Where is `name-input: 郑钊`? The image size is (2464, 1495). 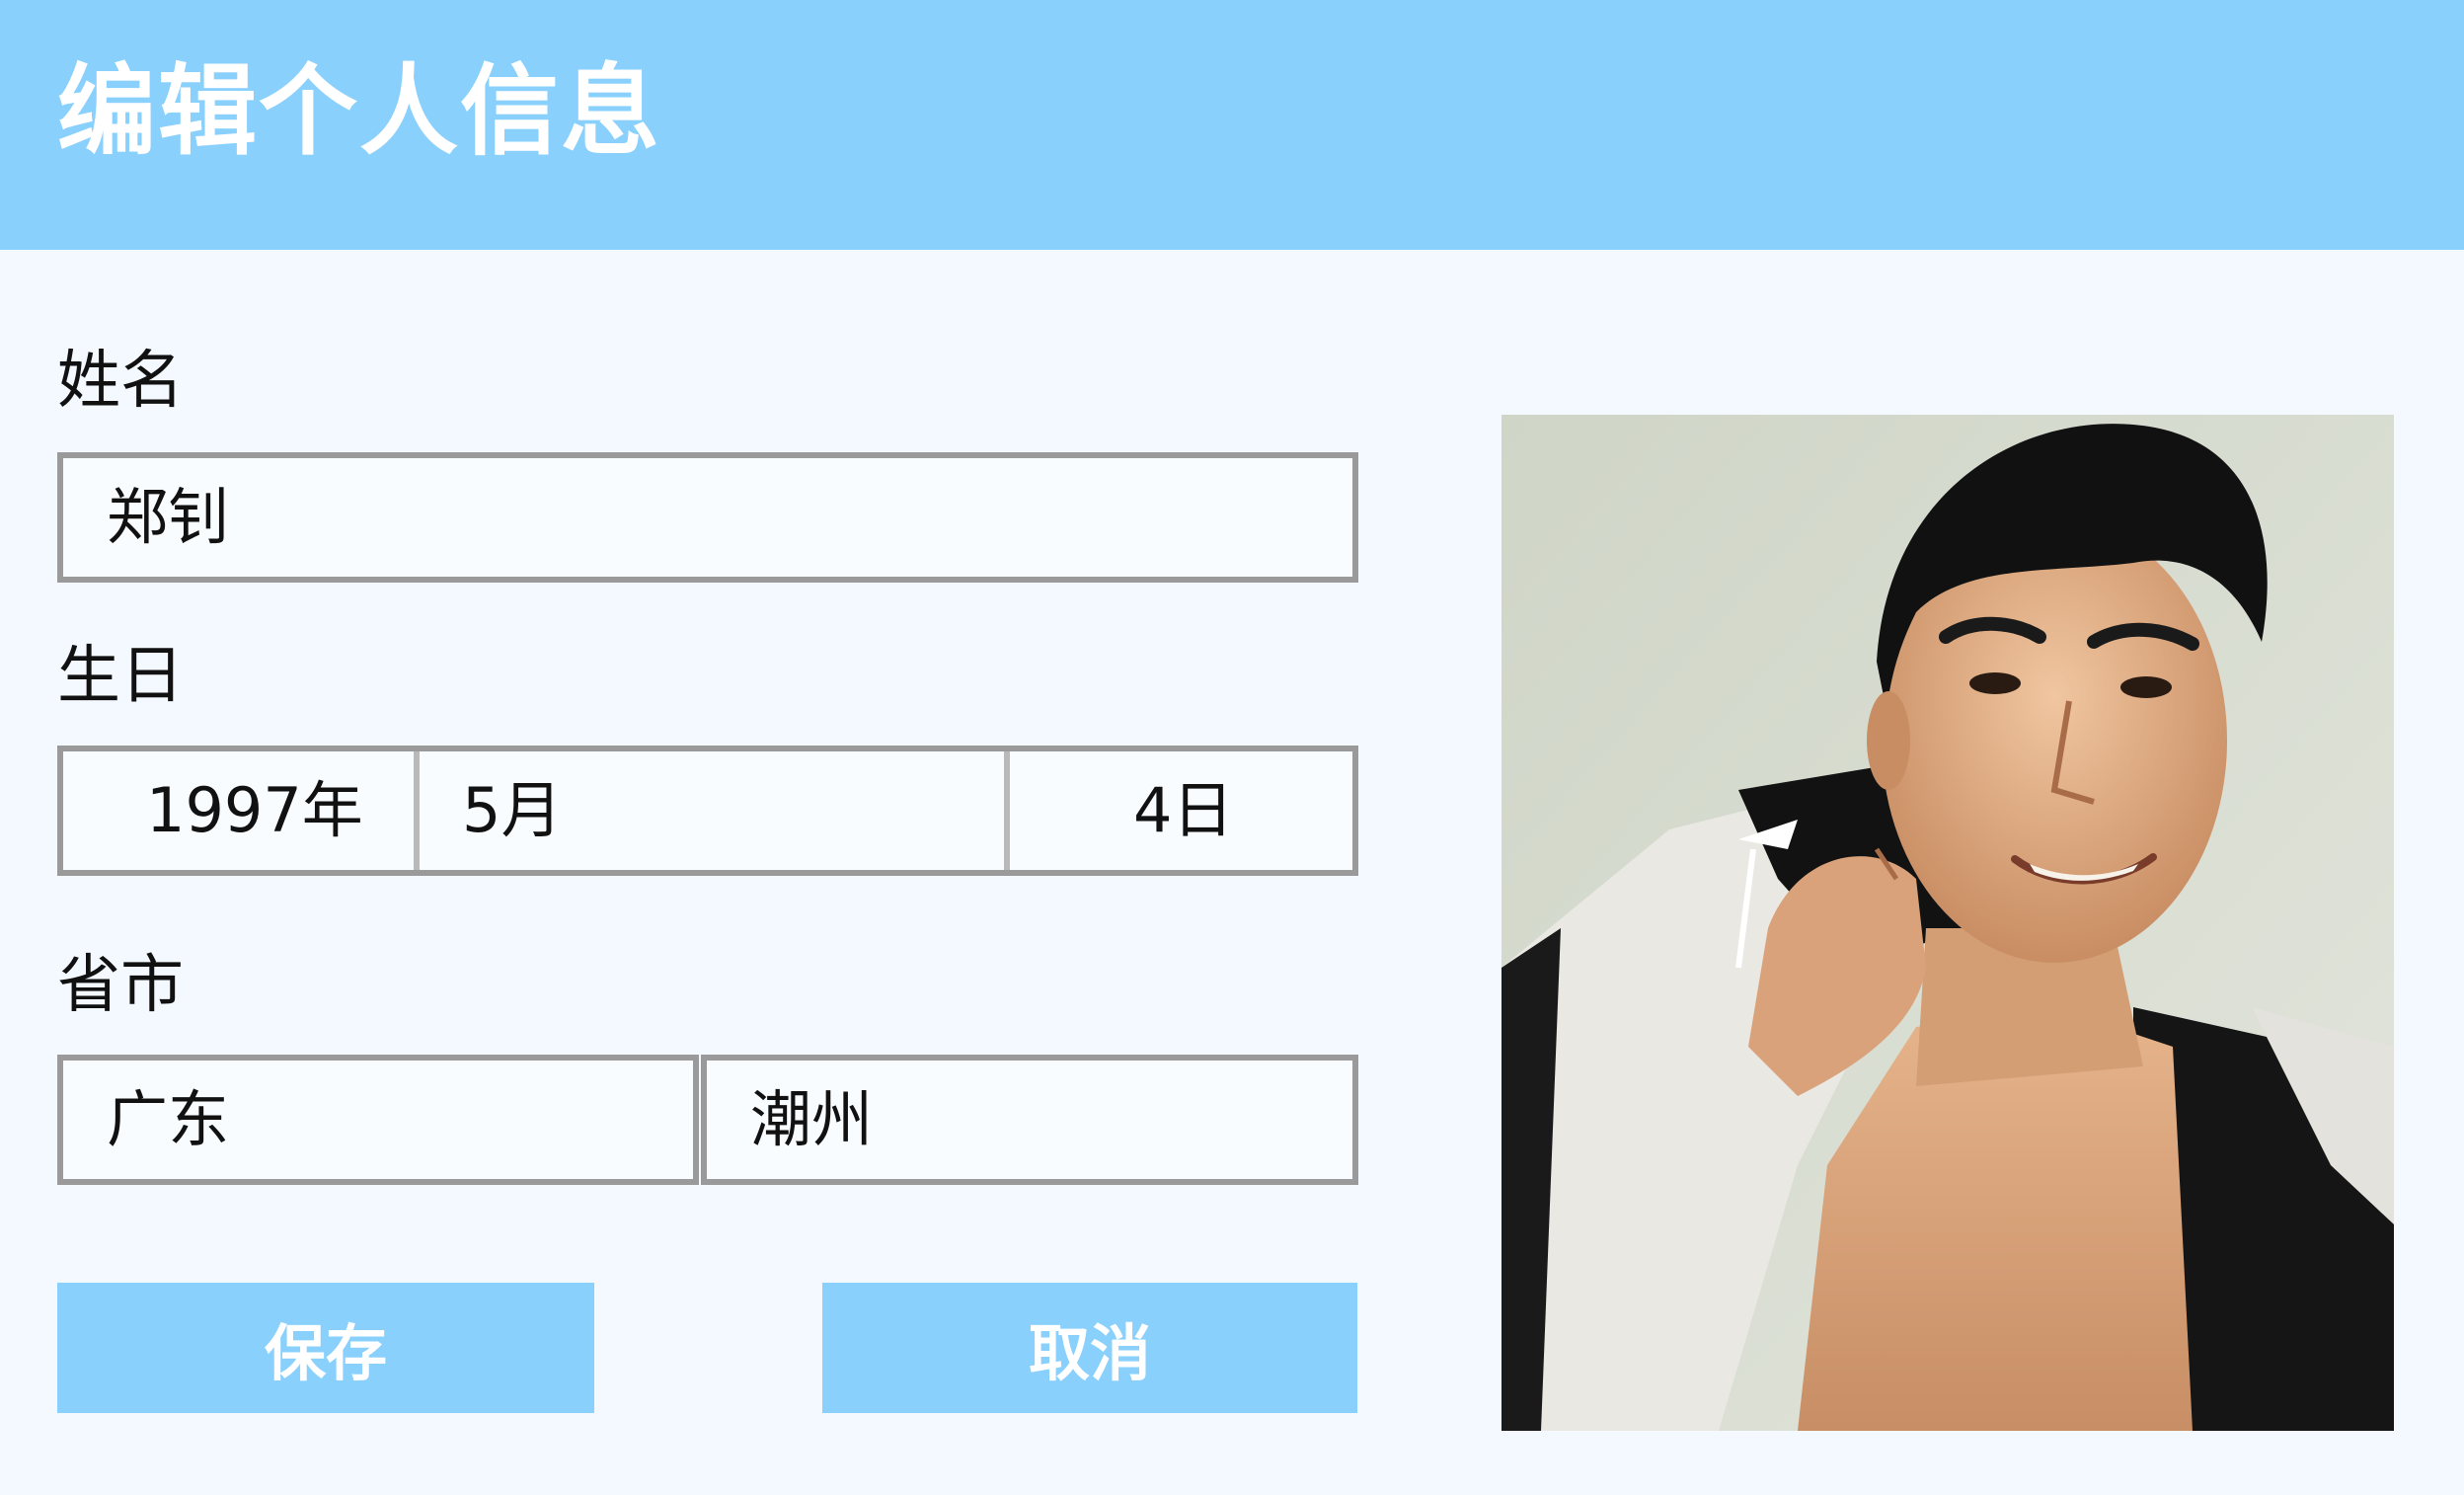
name-input: 郑钊 is located at coordinates (707, 517).